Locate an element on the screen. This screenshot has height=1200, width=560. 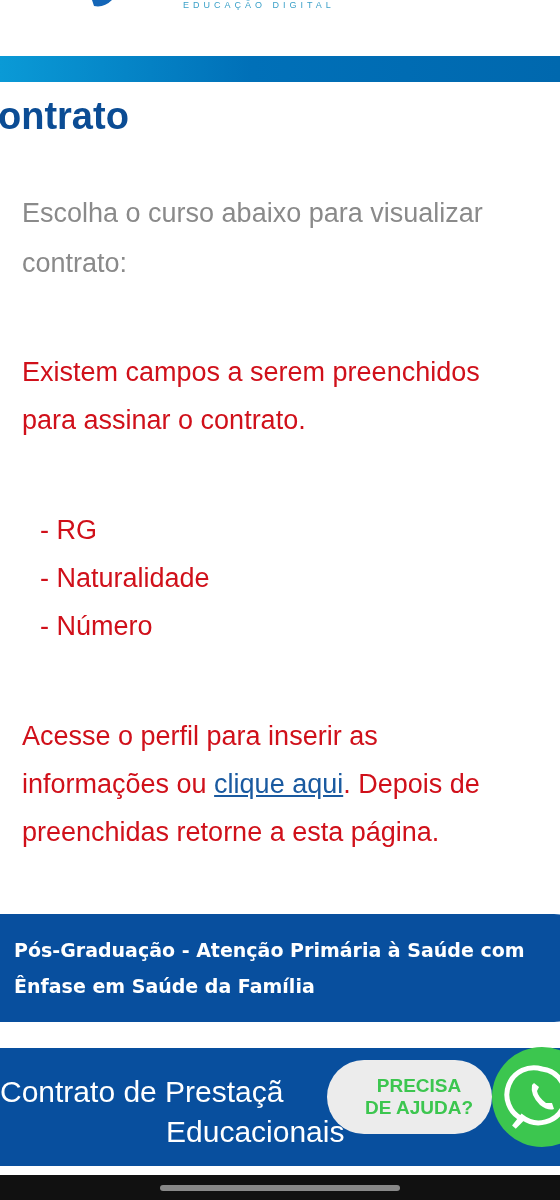
intro-text: Escolha o curso abaixo para visualizar contrato: is located at coordinates (253, 238).